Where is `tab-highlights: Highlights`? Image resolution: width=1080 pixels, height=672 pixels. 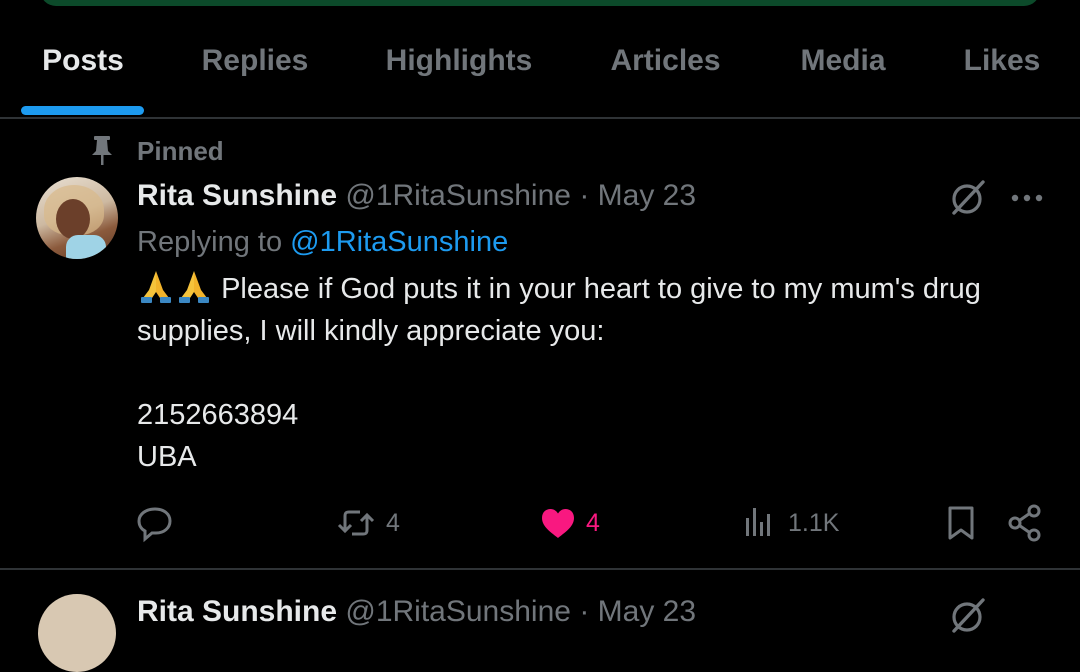
tab-highlights: Highlights is located at coordinates (459, 61).